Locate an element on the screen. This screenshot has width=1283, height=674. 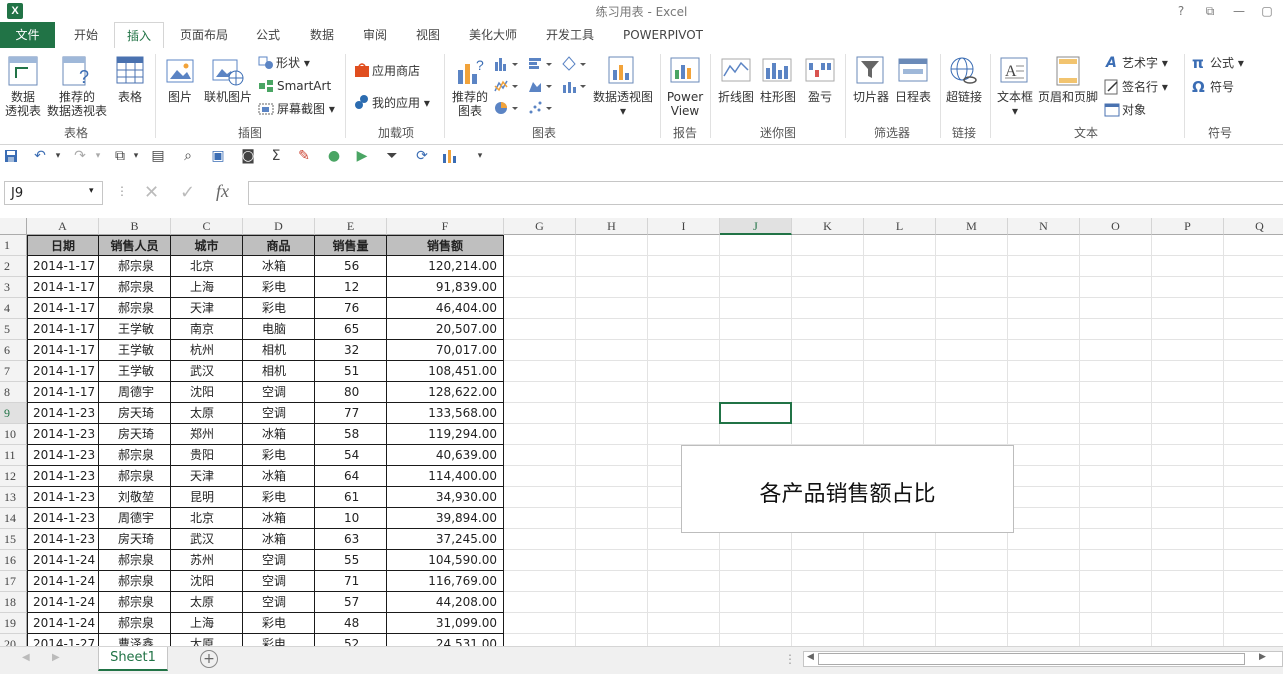
add-sheet-icon: + is located at coordinates (209, 659).